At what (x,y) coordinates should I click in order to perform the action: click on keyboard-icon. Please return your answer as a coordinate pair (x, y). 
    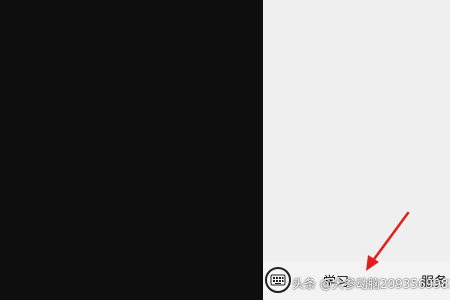
    Looking at the image, I should click on (278, 280).